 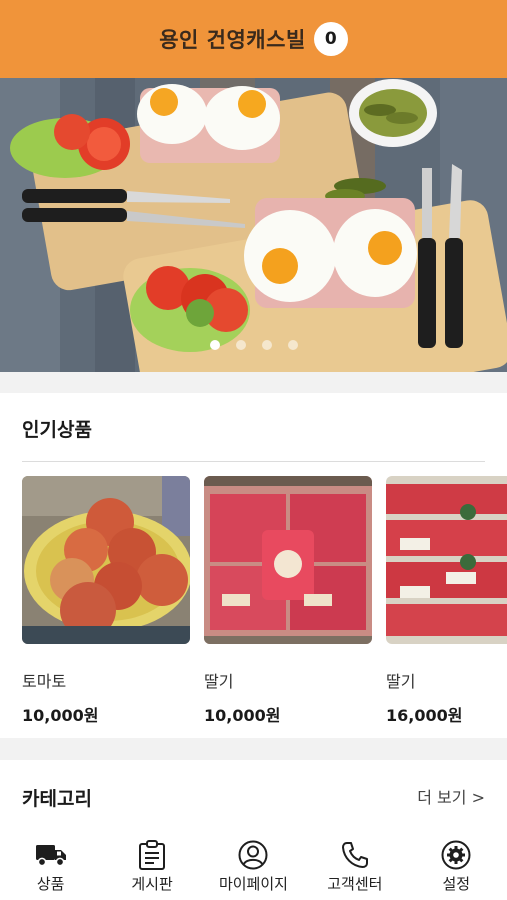 I want to click on nav-item-settings: 설정, so click(x=456, y=867).